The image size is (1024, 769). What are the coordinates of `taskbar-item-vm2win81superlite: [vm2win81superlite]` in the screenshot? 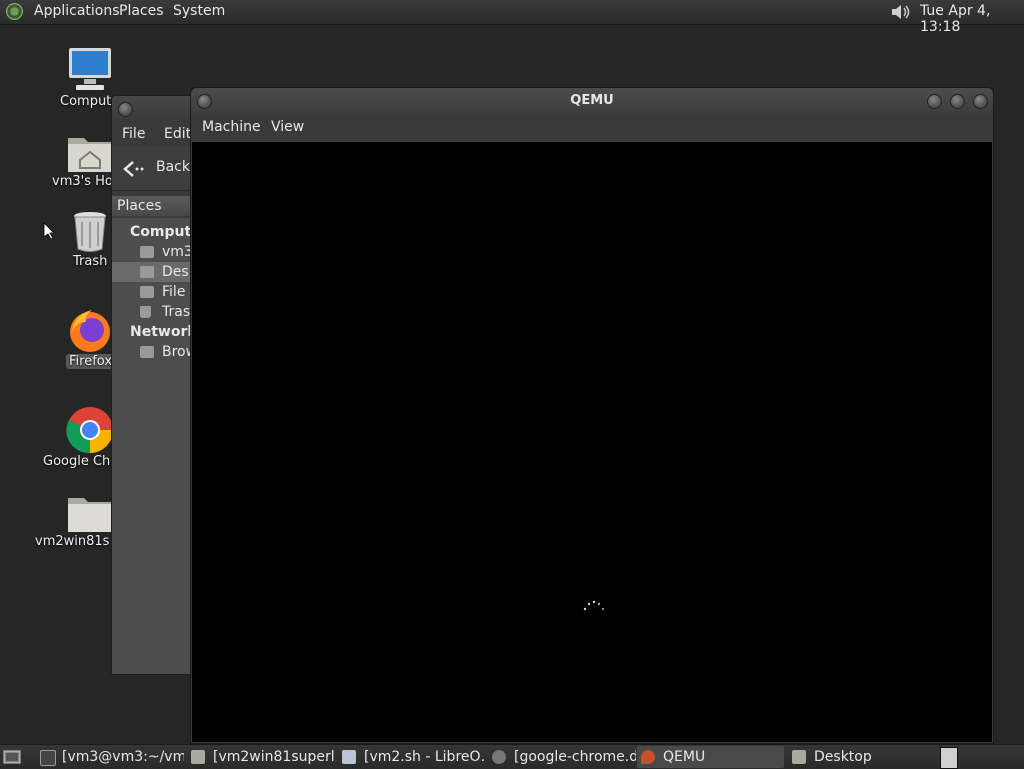 It's located at (261, 757).